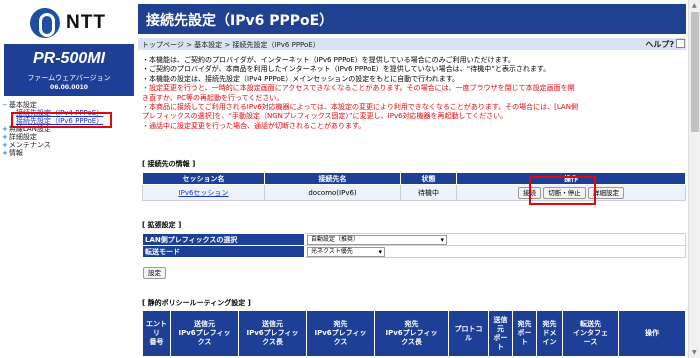  I want to click on firmware-version: 06.00.0010, so click(69, 87).